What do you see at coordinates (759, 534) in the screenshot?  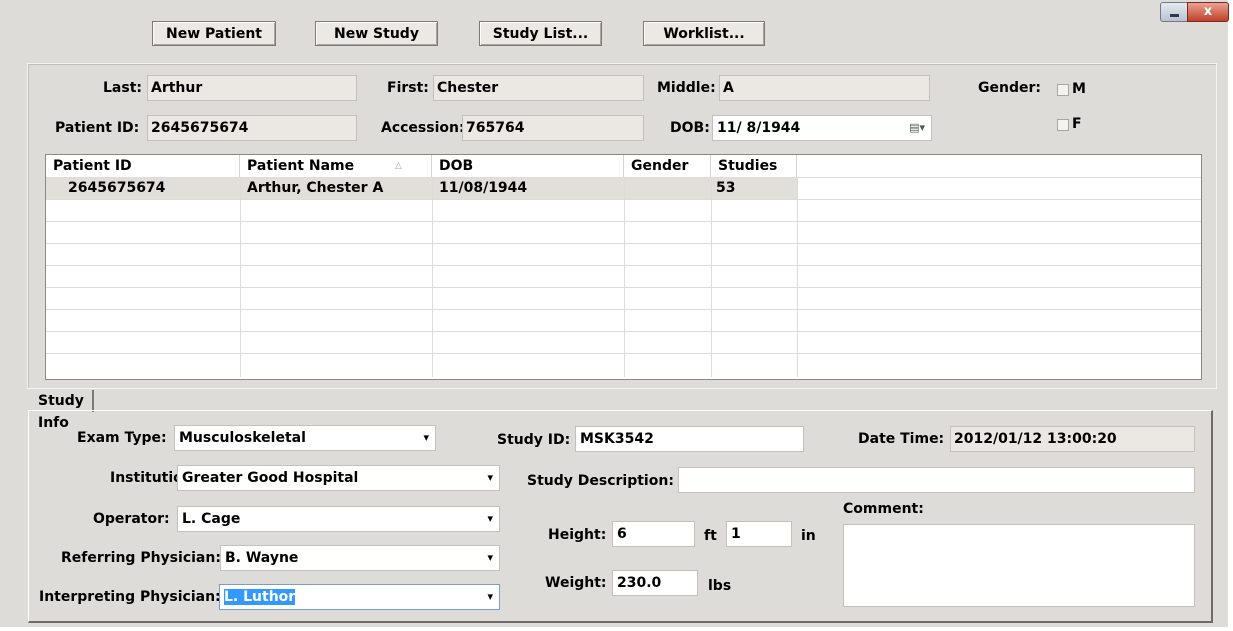 I see `height-in-field: 1` at bounding box center [759, 534].